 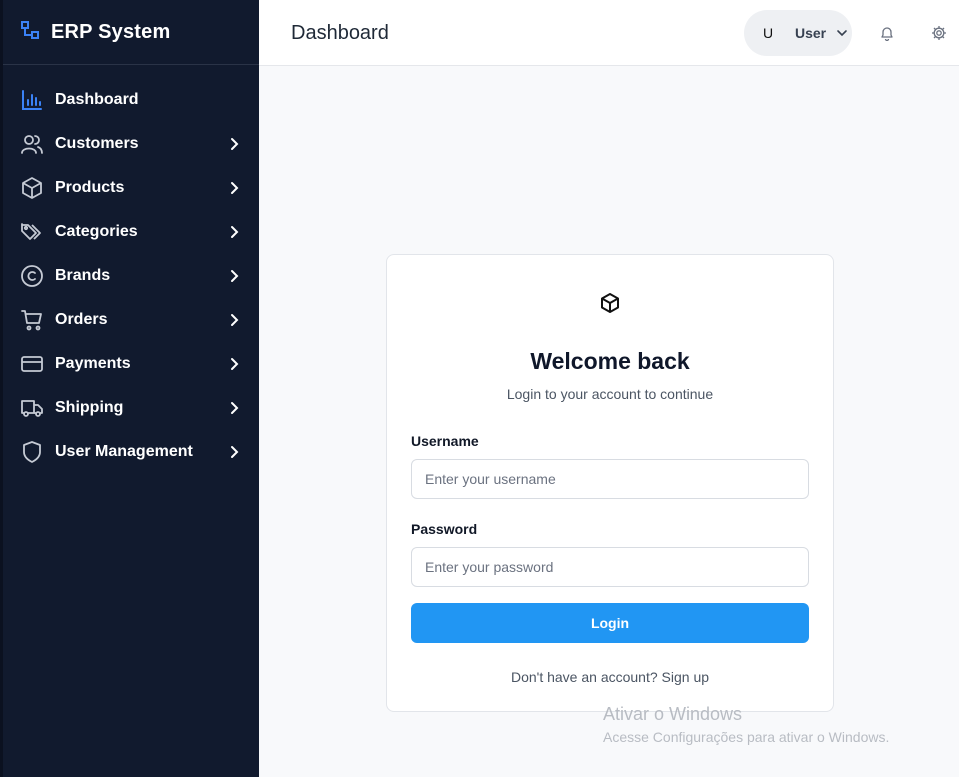 What do you see at coordinates (124, 451) in the screenshot?
I see `sidebar-item-label: User Management` at bounding box center [124, 451].